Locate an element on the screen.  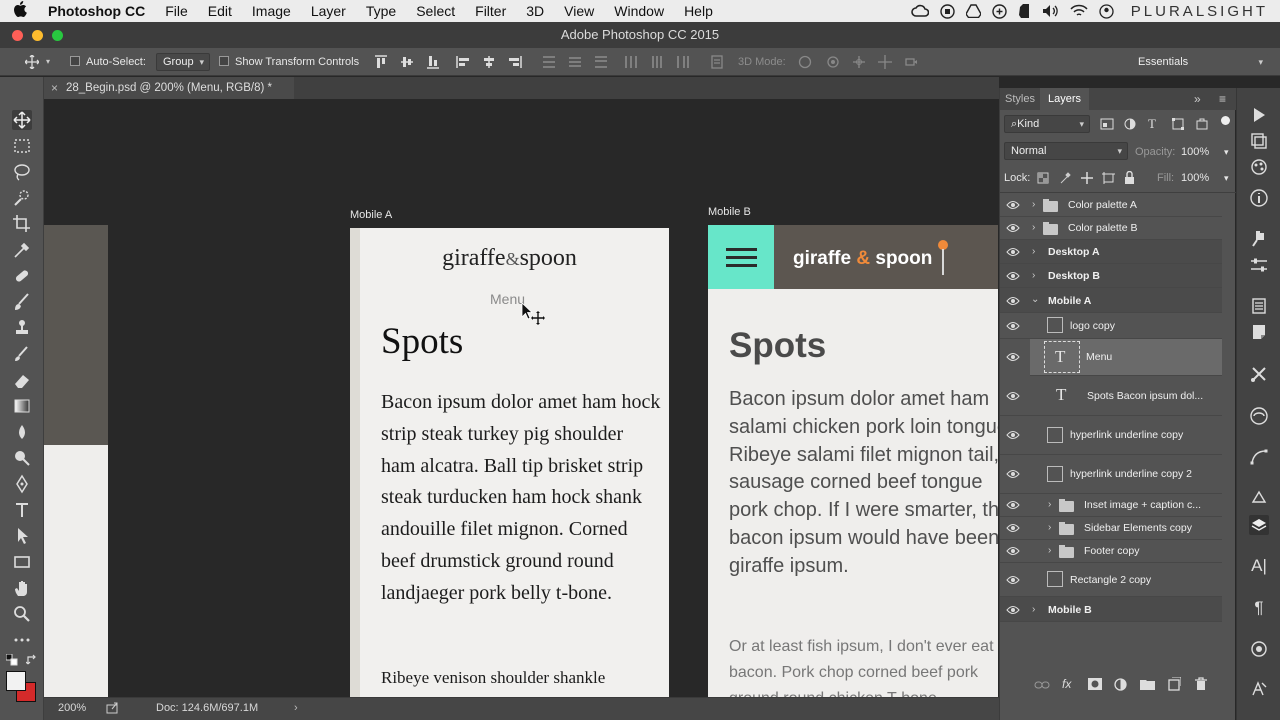
info-icon is located at coordinates (1259, 198).